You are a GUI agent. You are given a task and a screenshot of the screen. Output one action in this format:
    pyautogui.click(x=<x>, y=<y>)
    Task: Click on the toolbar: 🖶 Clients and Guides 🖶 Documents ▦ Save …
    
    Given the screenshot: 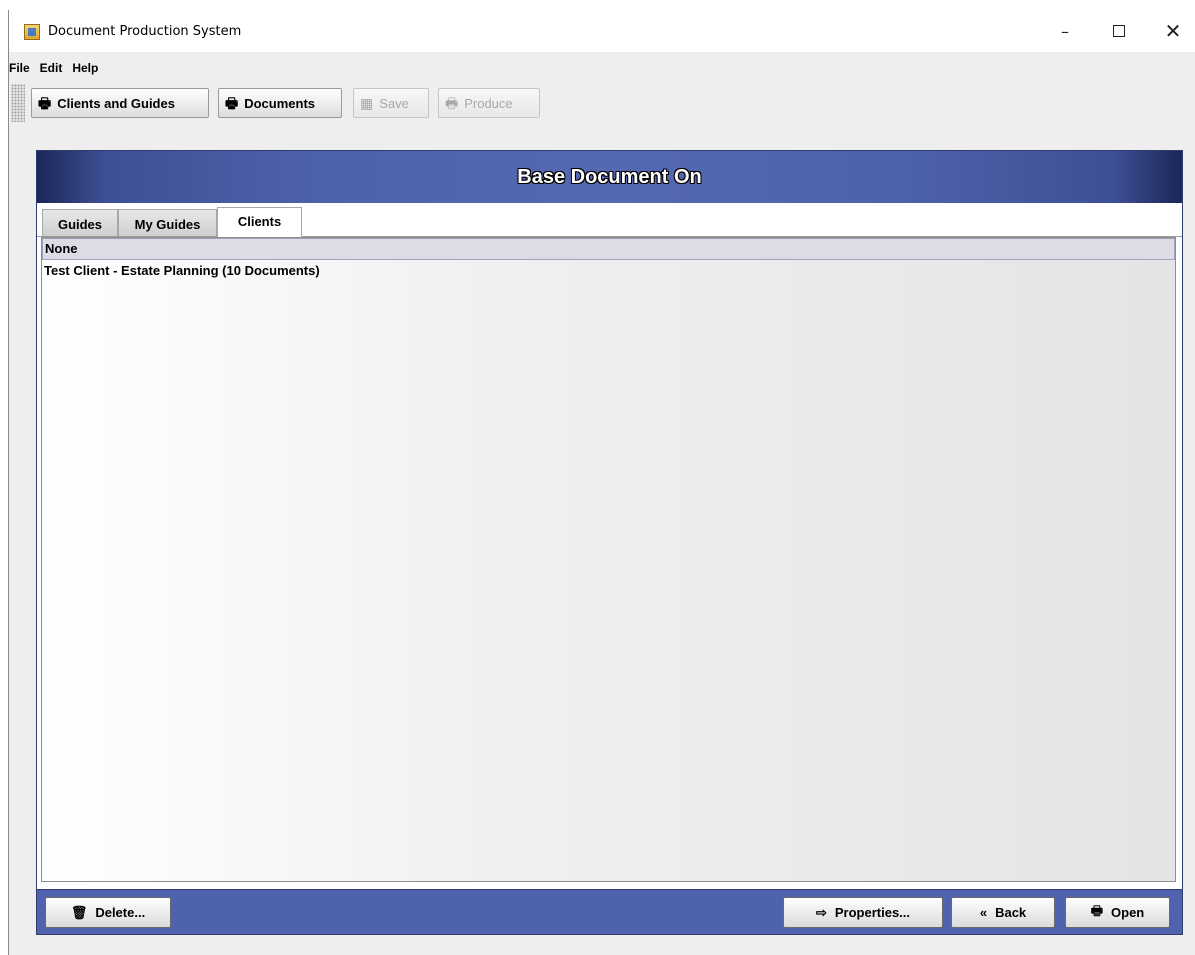 What is the action you would take?
    pyautogui.click(x=602, y=104)
    